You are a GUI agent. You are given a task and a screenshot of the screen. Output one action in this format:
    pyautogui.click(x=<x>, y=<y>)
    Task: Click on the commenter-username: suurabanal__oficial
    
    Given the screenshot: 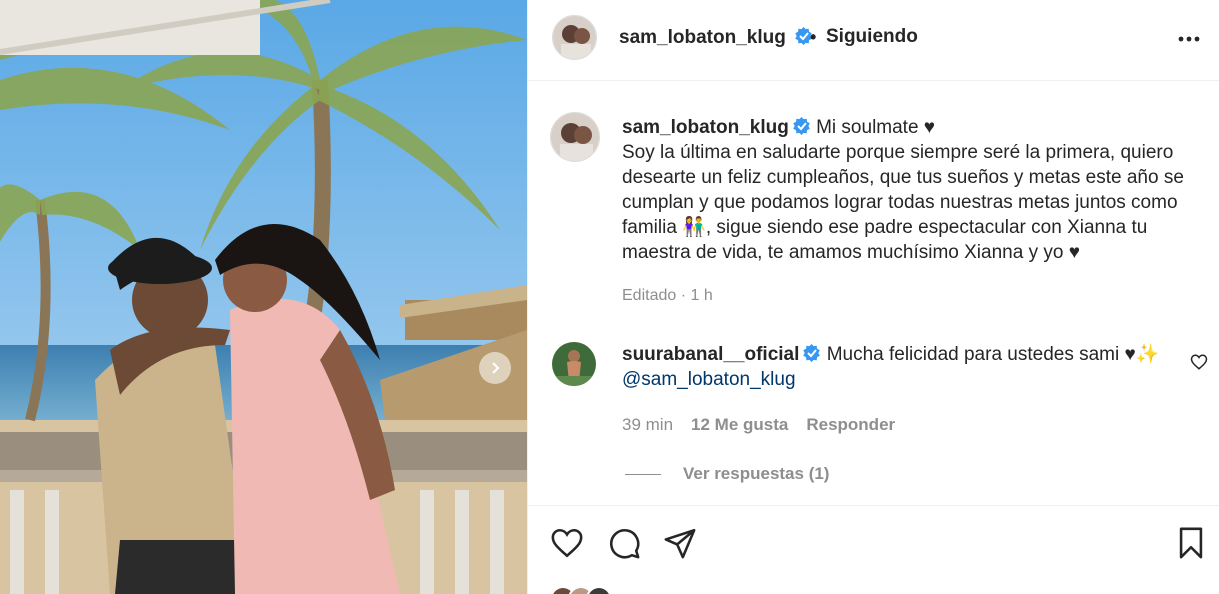 What is the action you would take?
    pyautogui.click(x=721, y=354)
    